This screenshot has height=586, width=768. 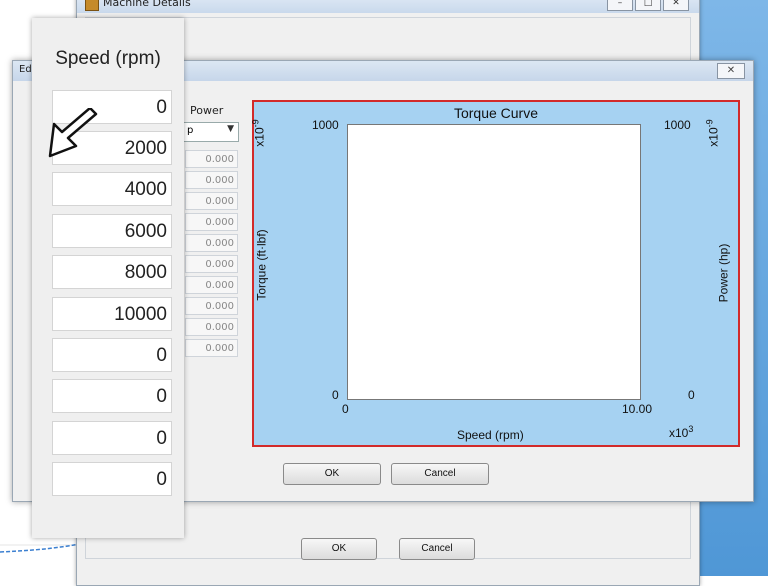 I want to click on speed-cell: 10000, so click(x=112, y=314).